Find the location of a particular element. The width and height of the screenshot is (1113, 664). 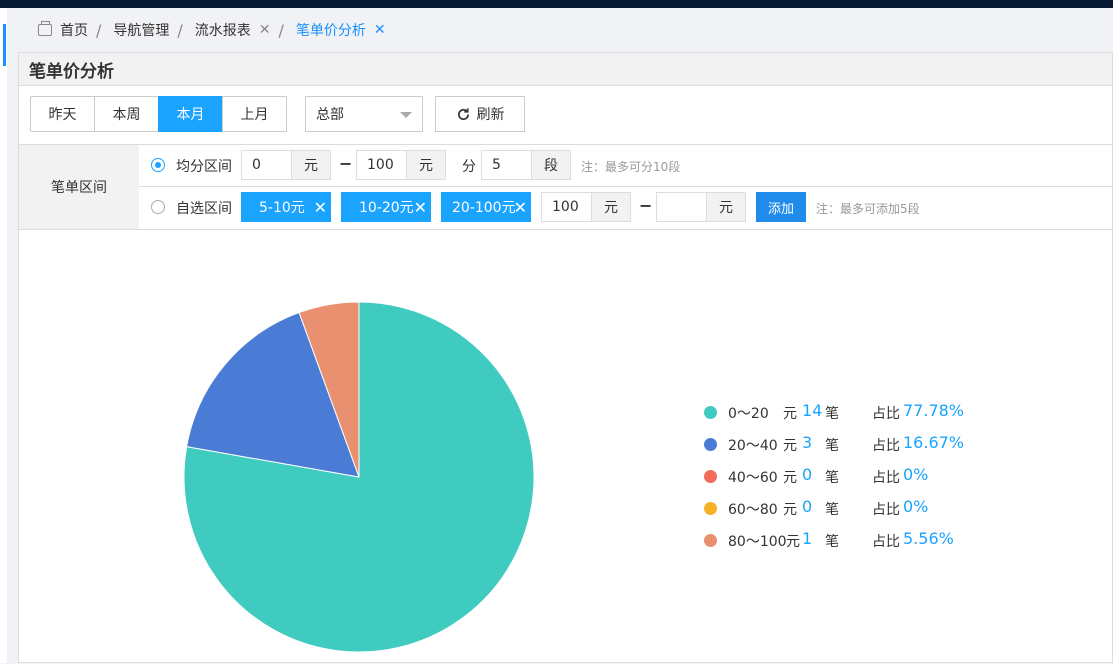

refresh-icon is located at coordinates (463, 113).